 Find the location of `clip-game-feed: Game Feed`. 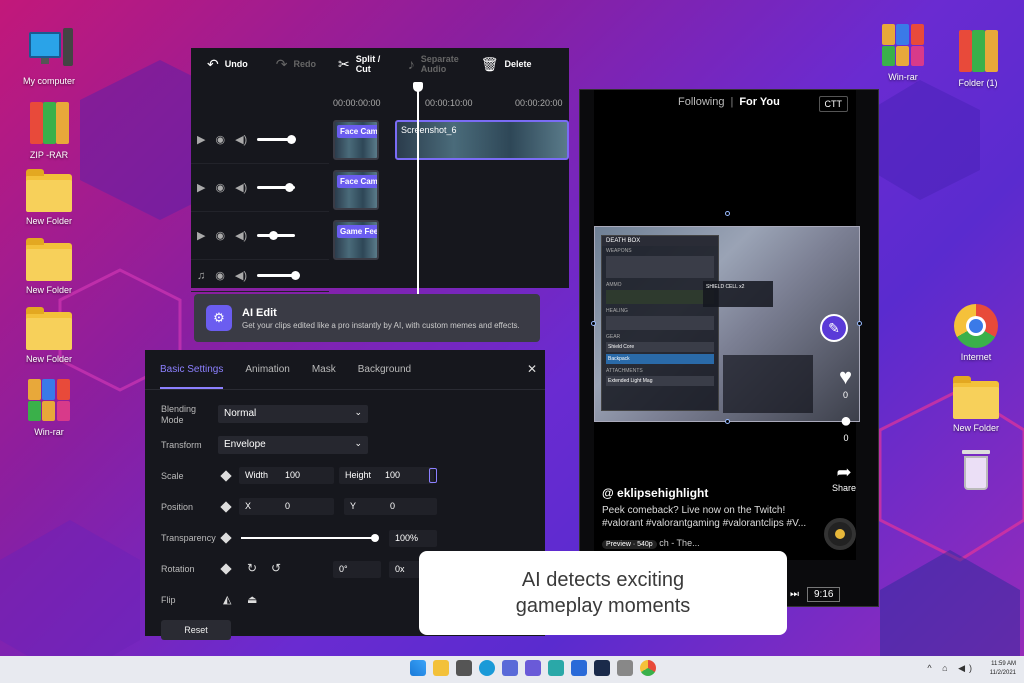

clip-game-feed: Game Feed is located at coordinates (356, 240).